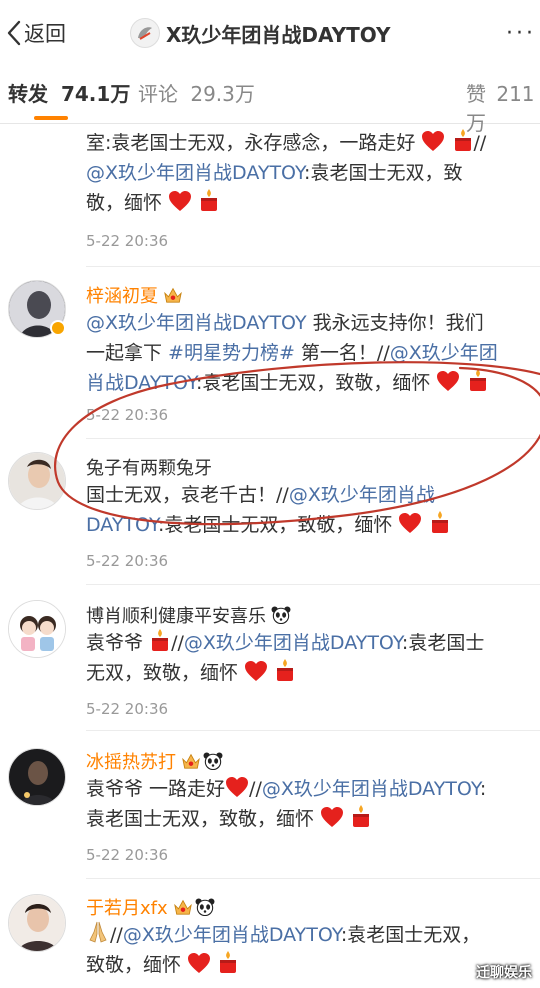 The height and width of the screenshot is (988, 540). What do you see at coordinates (158, 94) in the screenshot?
I see `tab-comments-label: 评论` at bounding box center [158, 94].